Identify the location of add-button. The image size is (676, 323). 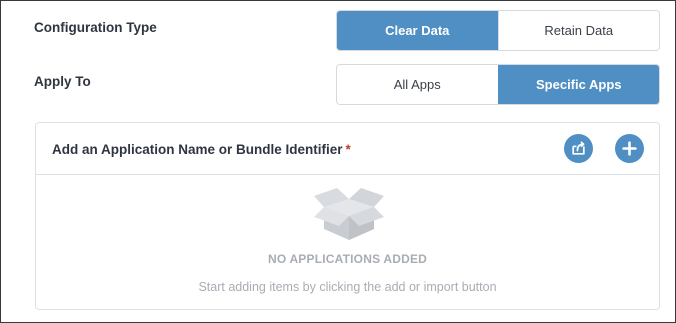
(629, 148).